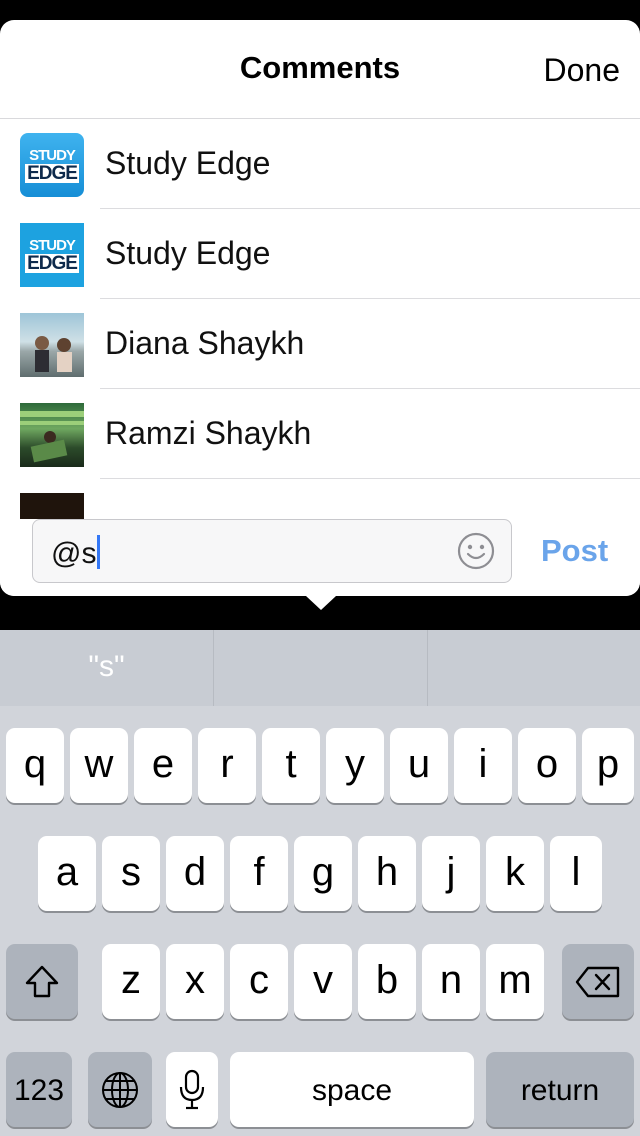  I want to click on key-label: r, so click(227, 764).